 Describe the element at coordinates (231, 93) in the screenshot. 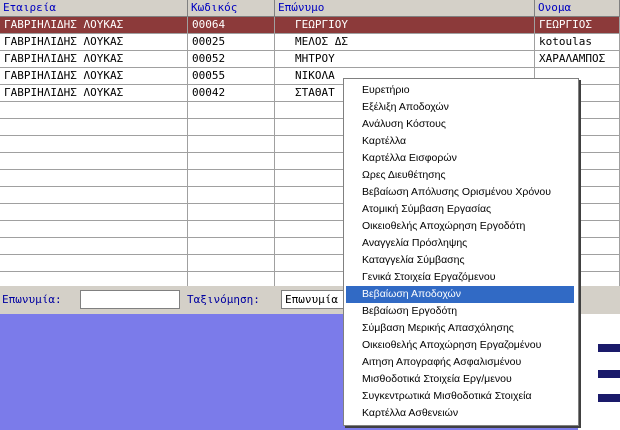

I see `cell-code: 00042` at that location.